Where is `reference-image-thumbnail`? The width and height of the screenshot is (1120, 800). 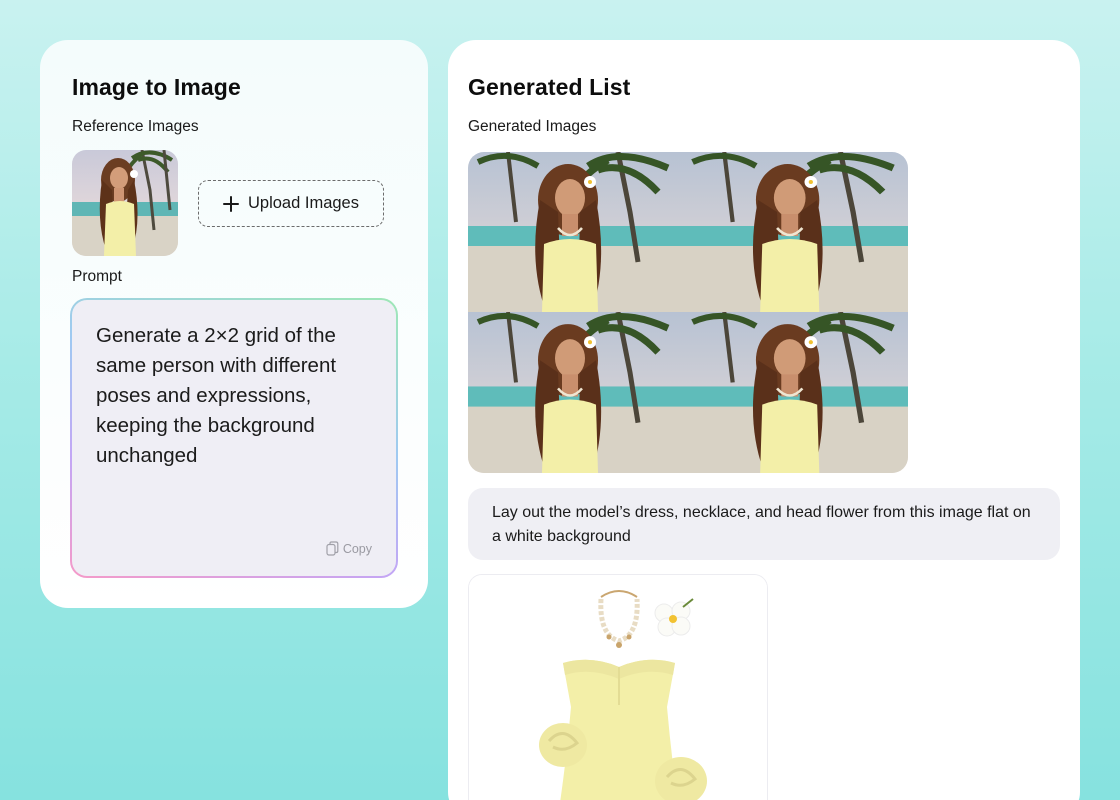 reference-image-thumbnail is located at coordinates (125, 203).